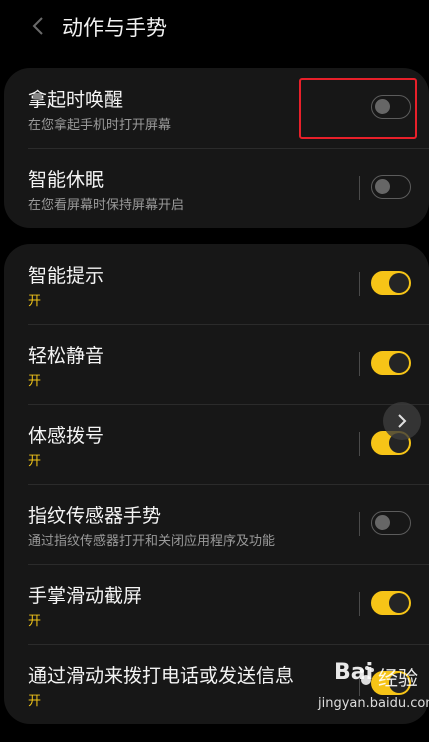  Describe the element at coordinates (66, 436) in the screenshot. I see `setting-title: 体感拨号` at that location.